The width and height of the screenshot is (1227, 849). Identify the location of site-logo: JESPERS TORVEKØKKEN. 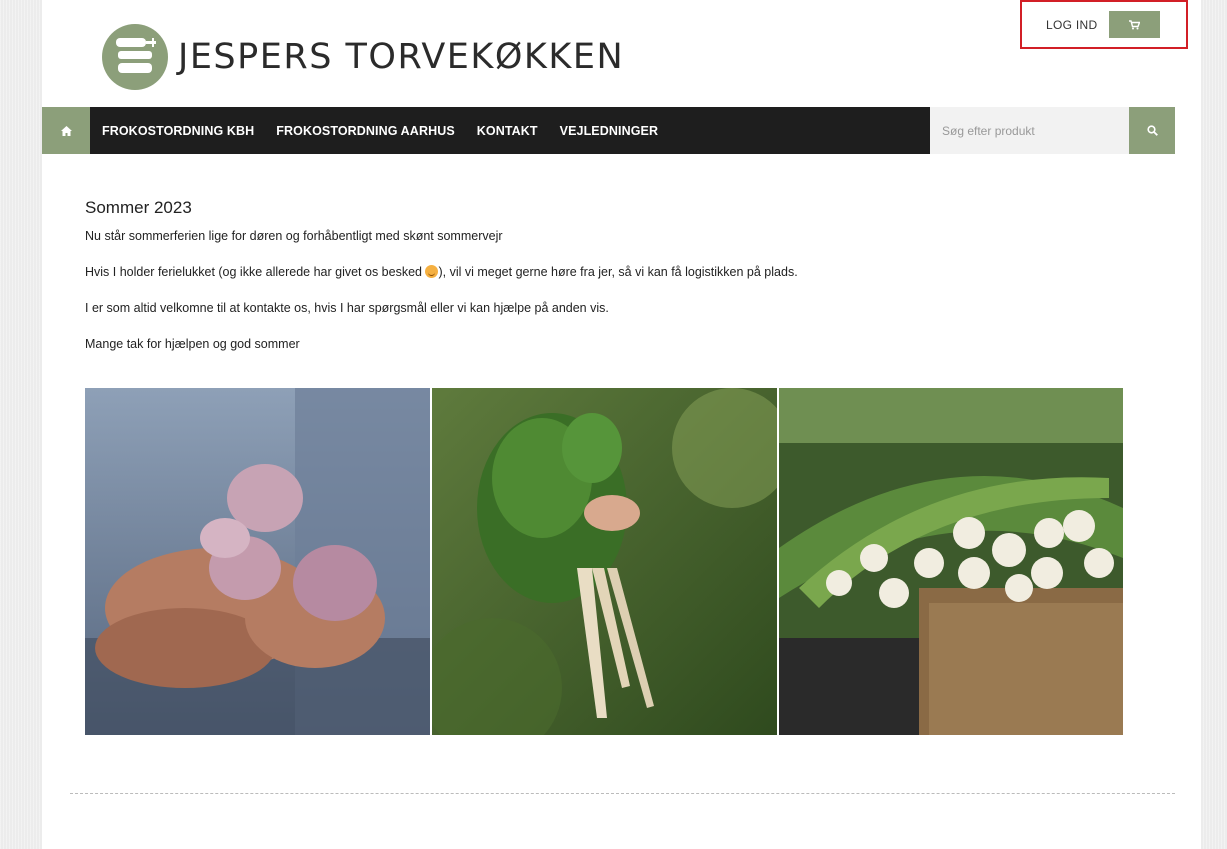
(363, 57).